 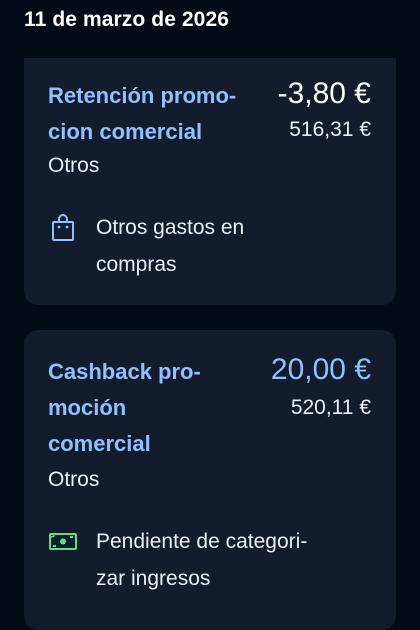 What do you see at coordinates (63, 541) in the screenshot?
I see `banknote-icon` at bounding box center [63, 541].